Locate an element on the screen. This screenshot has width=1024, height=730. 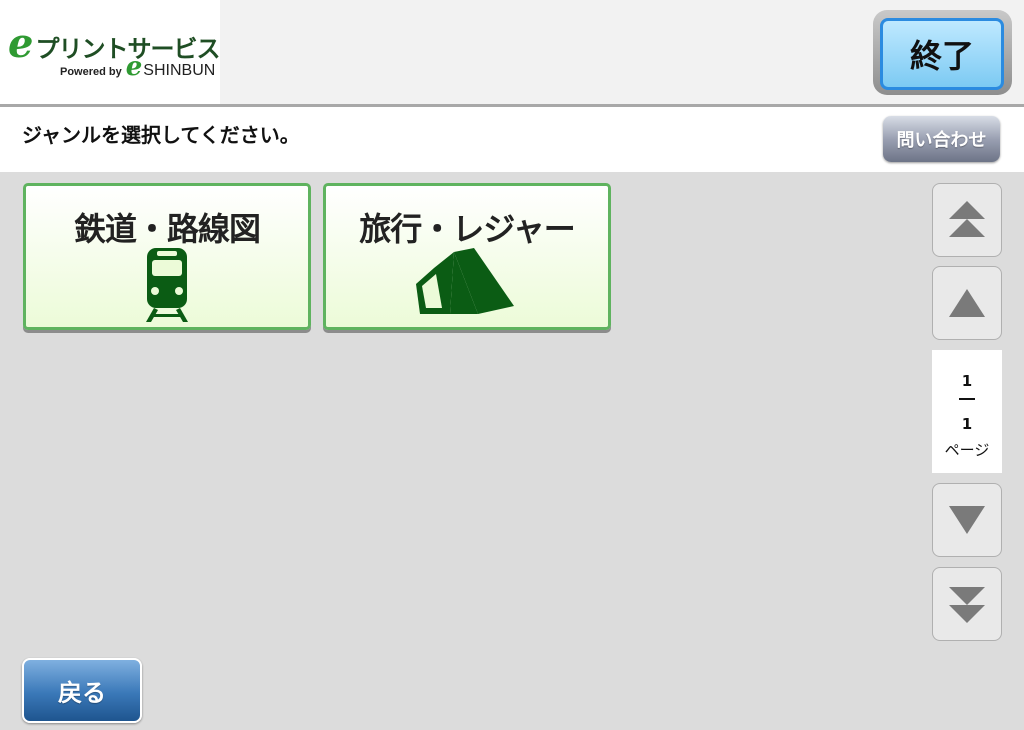
logo-brand: SHINBUN is located at coordinates (179, 70).